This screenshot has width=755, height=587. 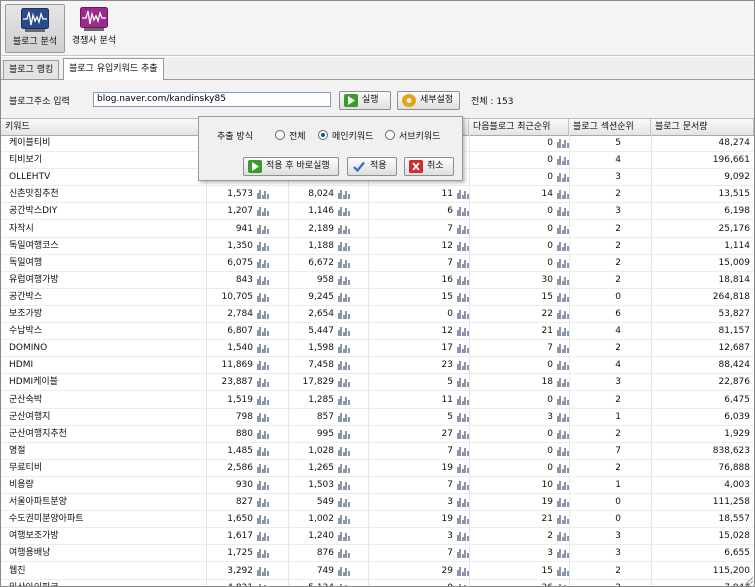 I want to click on blog-analysis-button: 블로그 분석, so click(x=35, y=28).